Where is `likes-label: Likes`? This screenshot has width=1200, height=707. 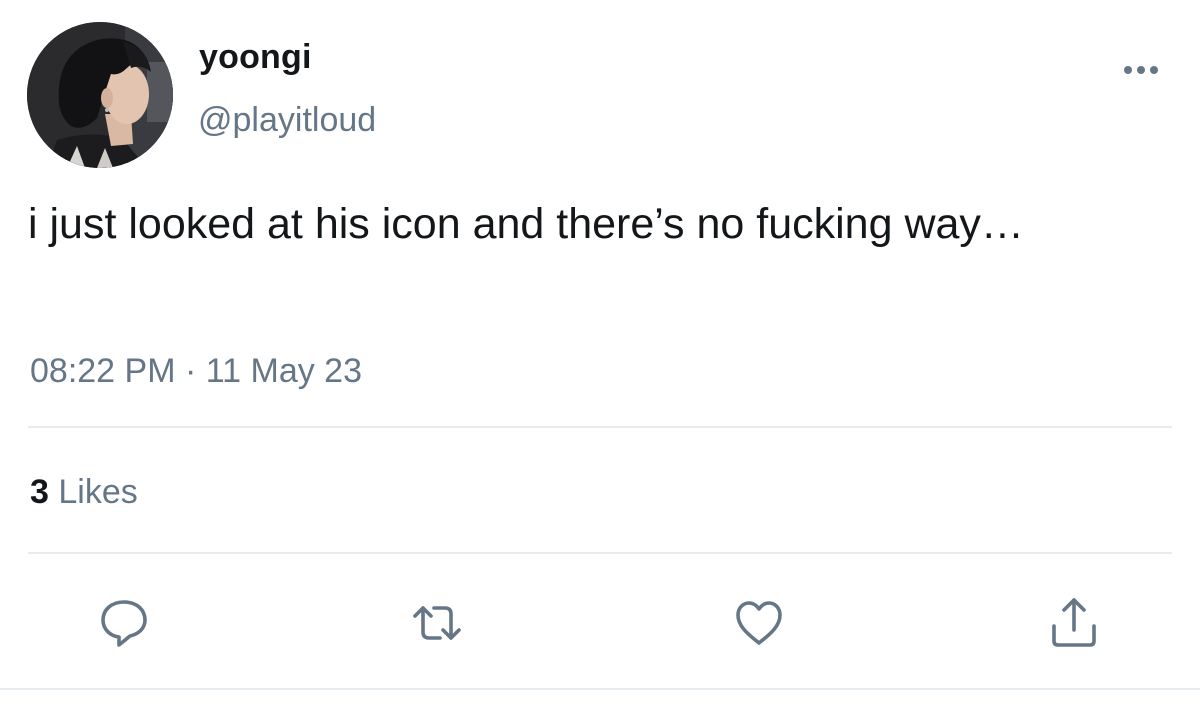 likes-label: Likes is located at coordinates (98, 492).